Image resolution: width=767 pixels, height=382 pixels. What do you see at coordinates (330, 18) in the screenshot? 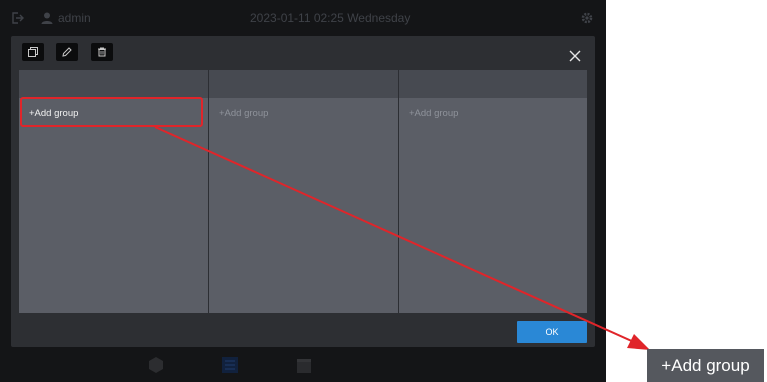
I see `datetime-label: 2023-01-11 02:25 Wednesday` at bounding box center [330, 18].